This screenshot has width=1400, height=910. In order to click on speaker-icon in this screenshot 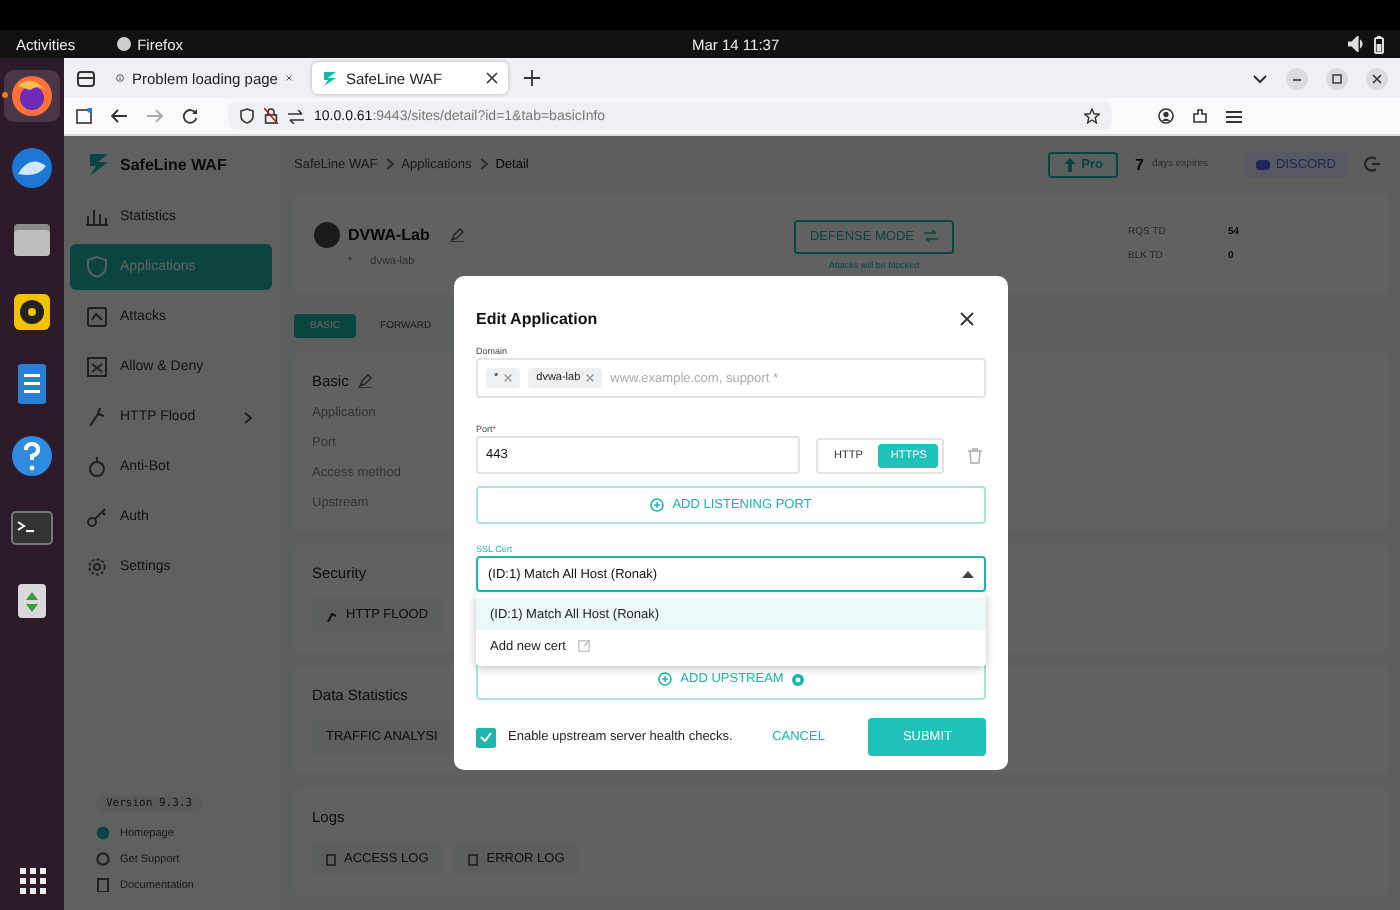, I will do `click(32, 312)`.